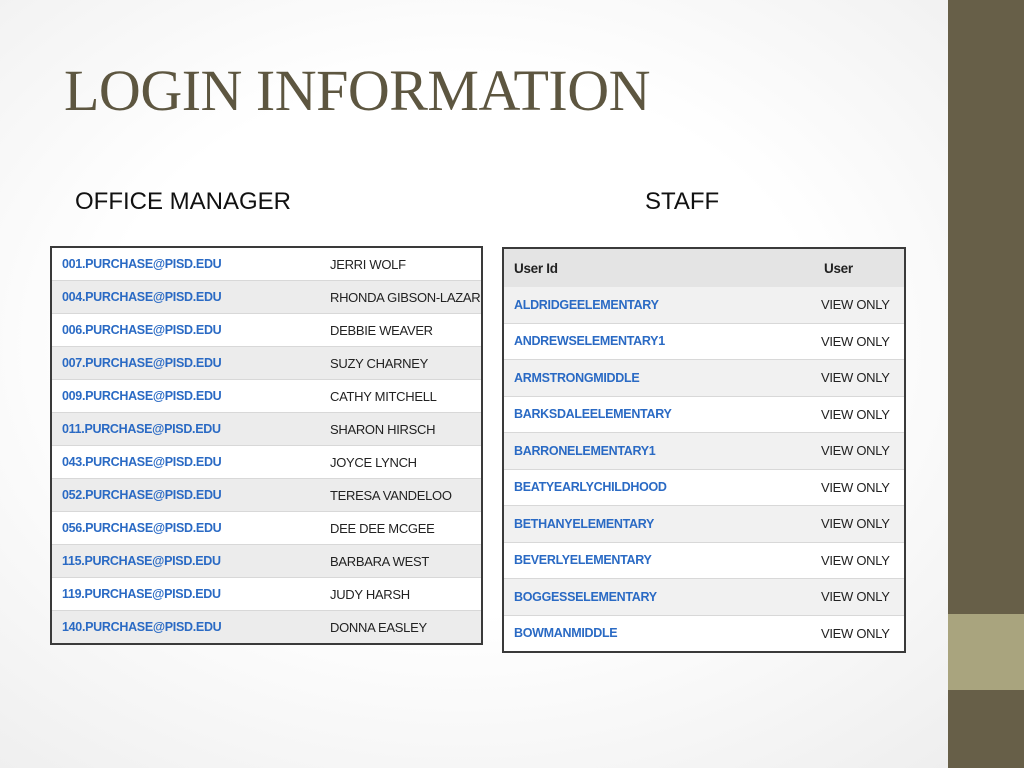  I want to click on table-row: 006.PURCHASE@PISD.EDU DEBBIE WEAVER, so click(266, 330).